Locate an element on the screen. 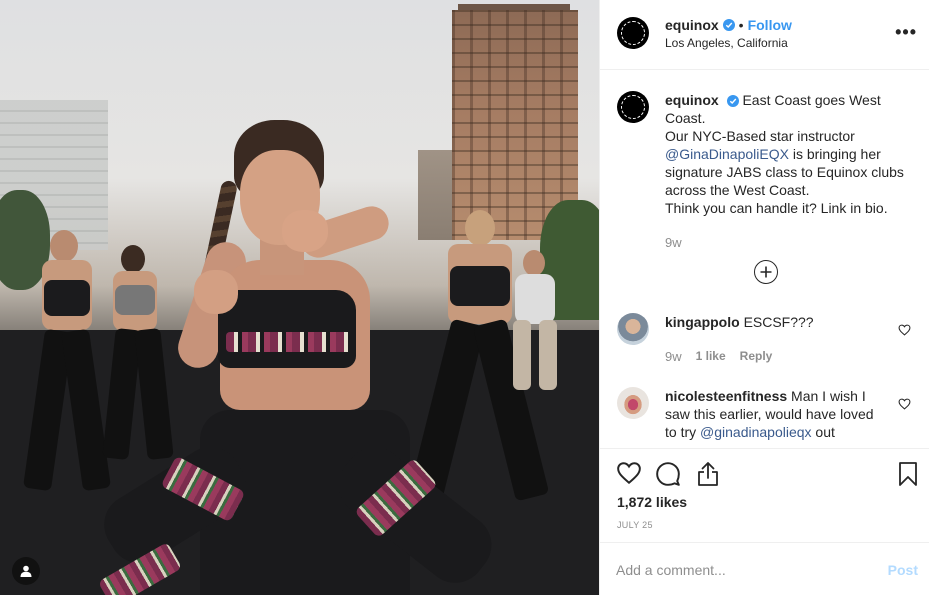 This screenshot has height=595, width=929. share-button is located at coordinates (708, 475).